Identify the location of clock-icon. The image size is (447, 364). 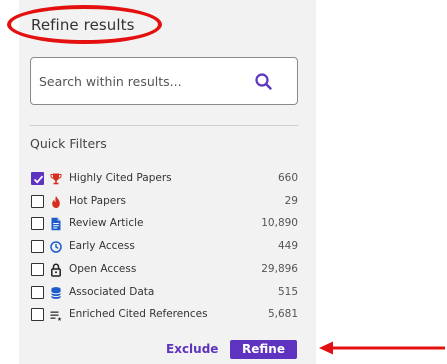
(56, 247).